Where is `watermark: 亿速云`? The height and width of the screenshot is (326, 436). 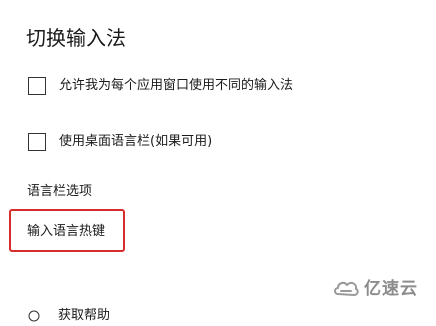
watermark: 亿速云 is located at coordinates (375, 289).